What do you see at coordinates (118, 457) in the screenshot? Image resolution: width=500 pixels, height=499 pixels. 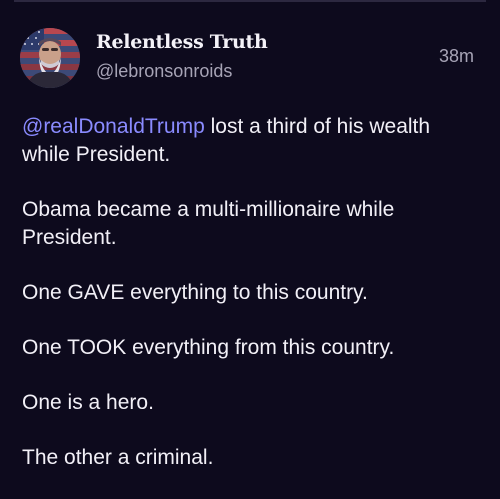 I see `post-paragraph: The other a criminal.` at bounding box center [118, 457].